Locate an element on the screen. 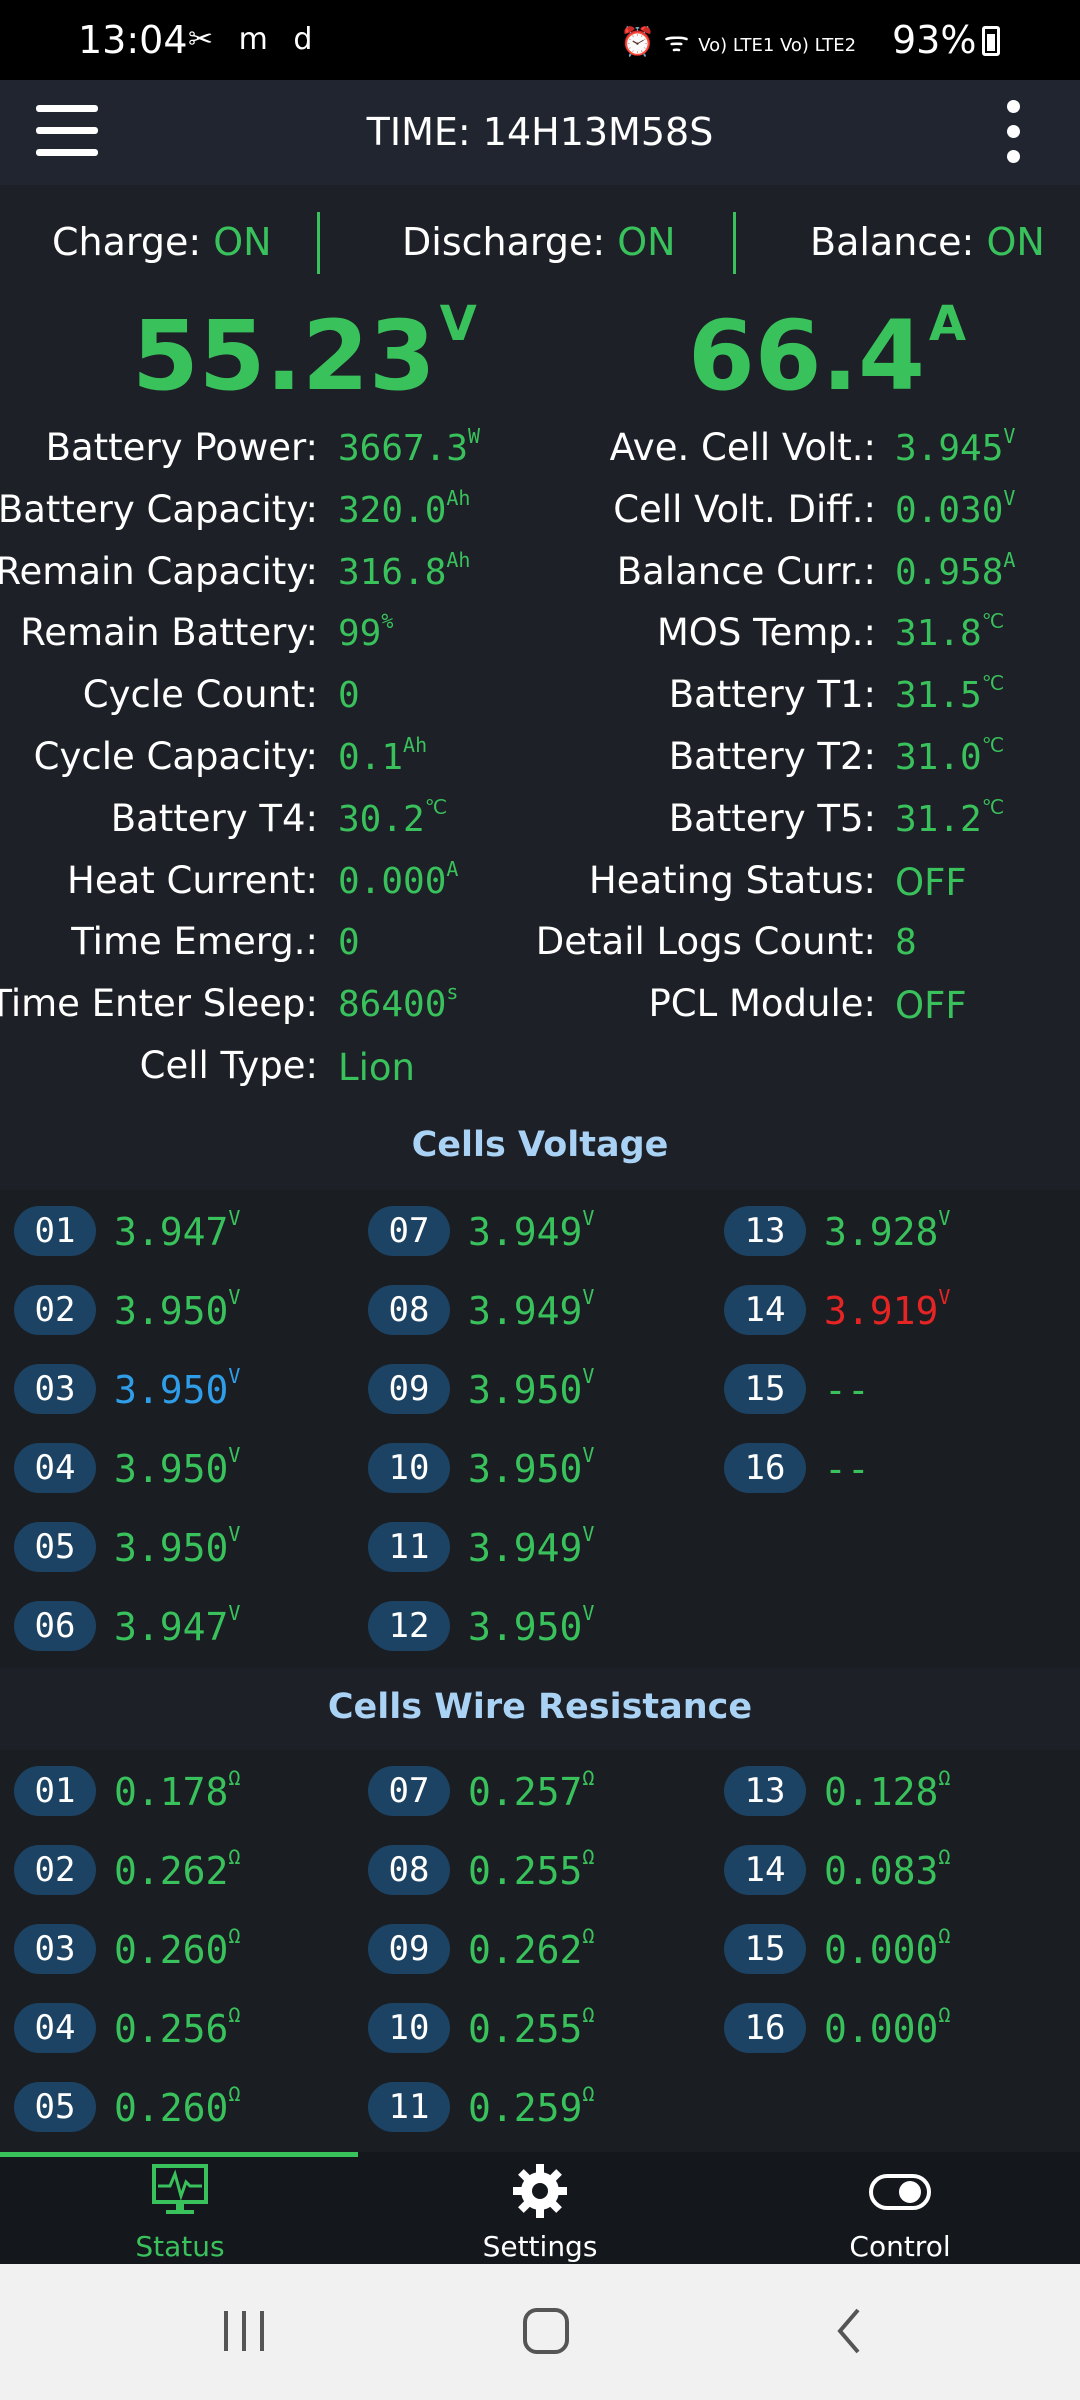 The width and height of the screenshot is (1080, 2400). cell-voltage-item: 16 -- is located at coordinates (894, 1468).